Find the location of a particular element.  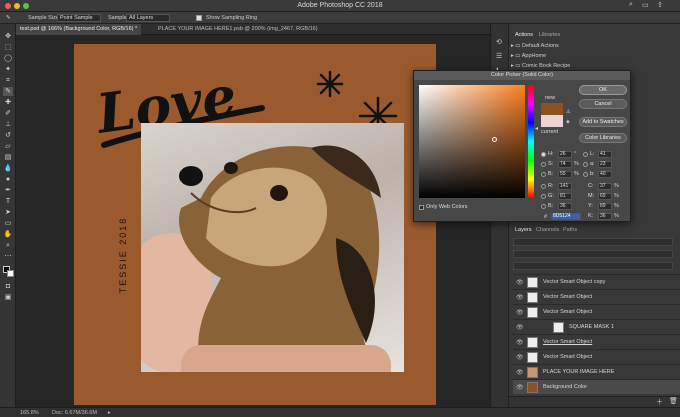

y-label: Y: is located at coordinates (590, 206).